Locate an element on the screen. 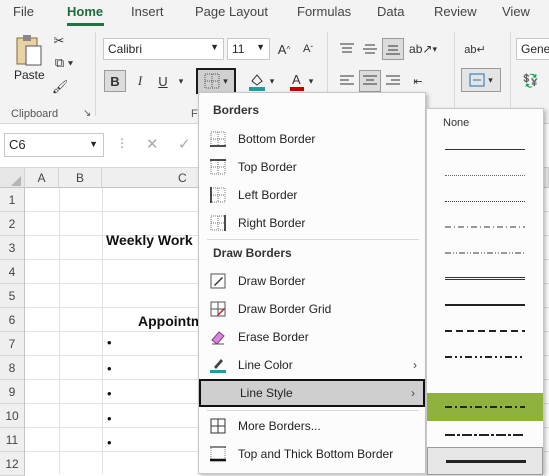 Image resolution: width=549 pixels, height=476 pixels. top-thick-bottom-border-item: Top and Thick Bottom Border is located at coordinates (312, 454).